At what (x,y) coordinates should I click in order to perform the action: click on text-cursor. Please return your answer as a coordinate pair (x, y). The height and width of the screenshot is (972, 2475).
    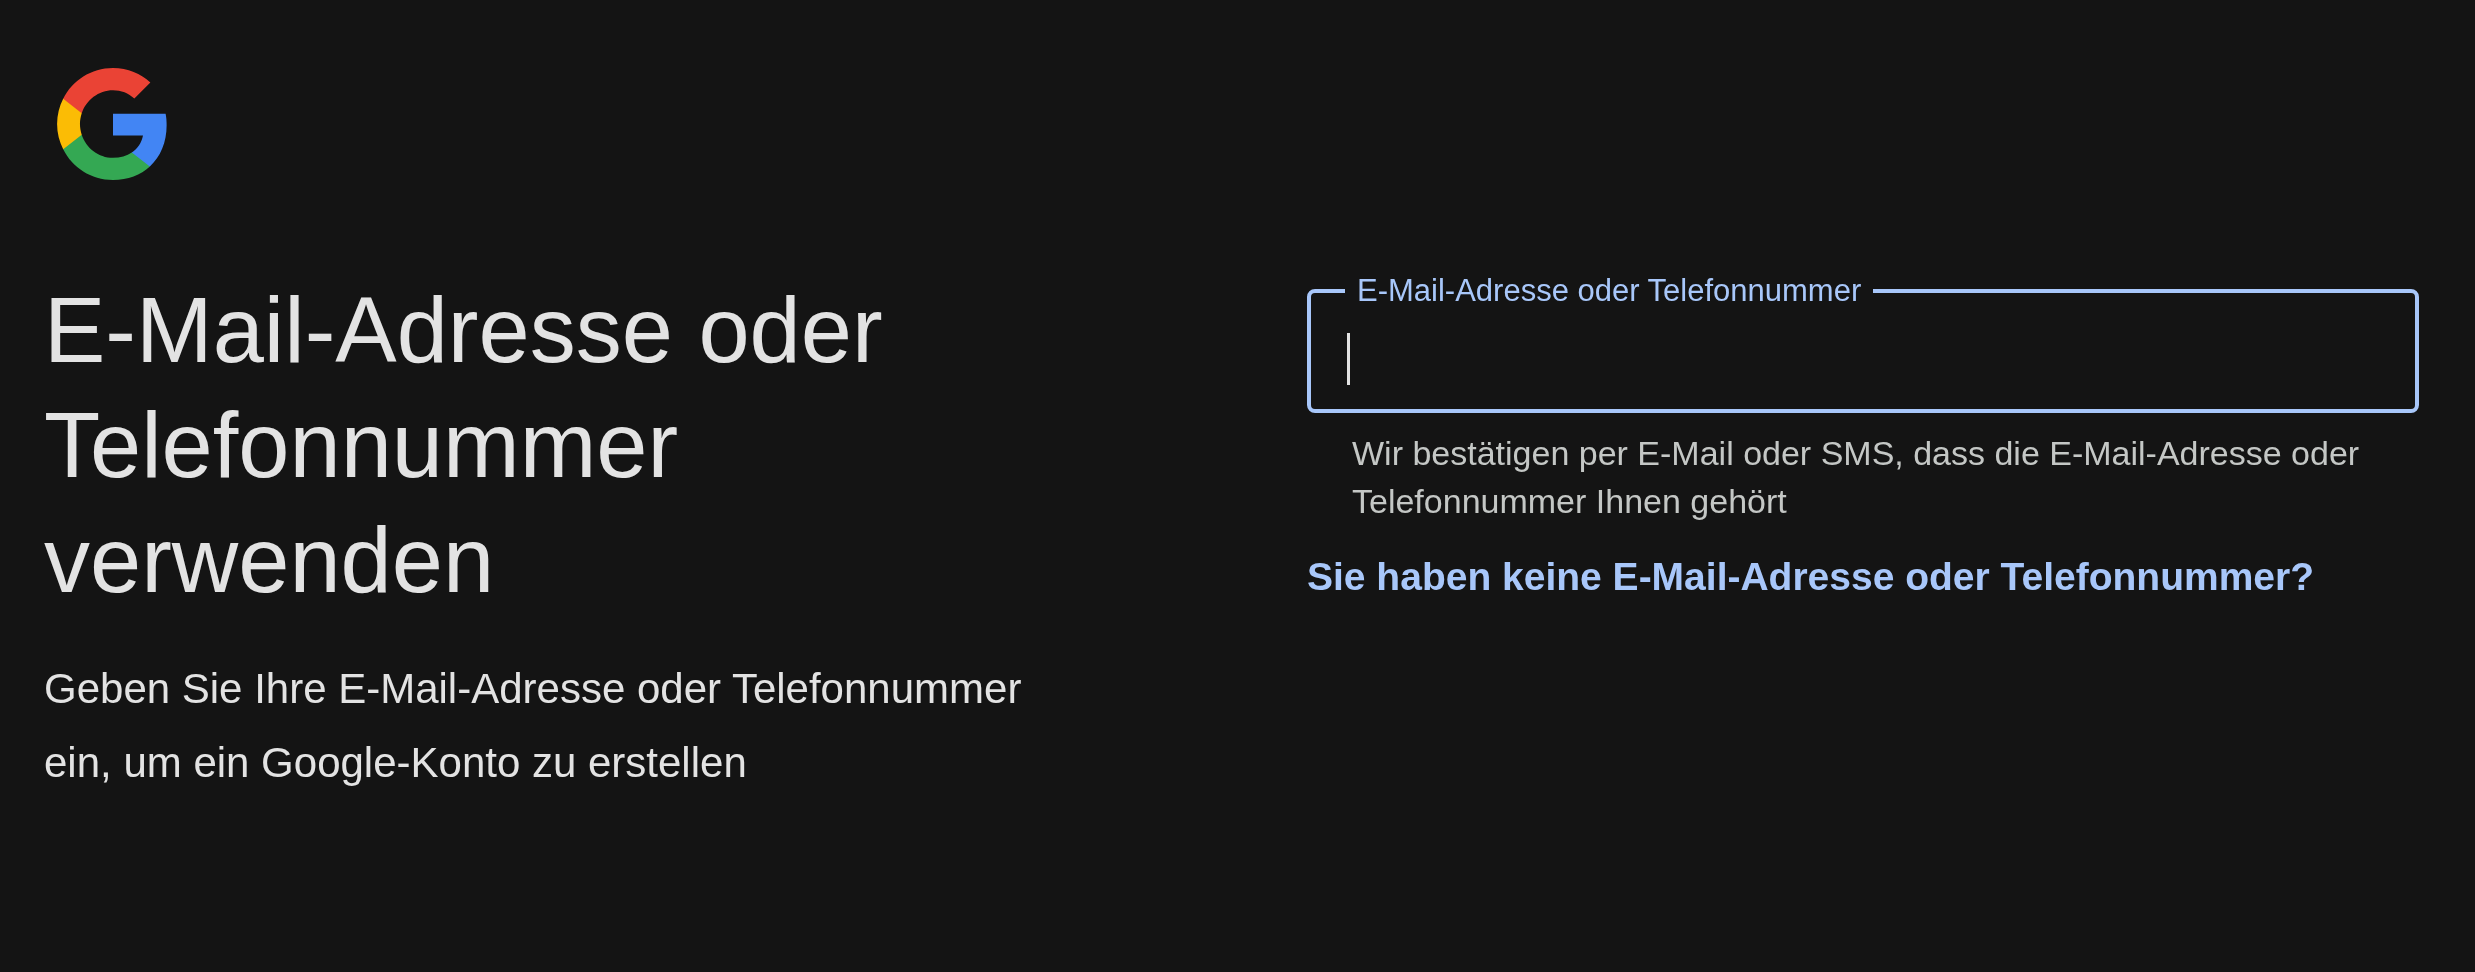
    Looking at the image, I should click on (1348, 359).